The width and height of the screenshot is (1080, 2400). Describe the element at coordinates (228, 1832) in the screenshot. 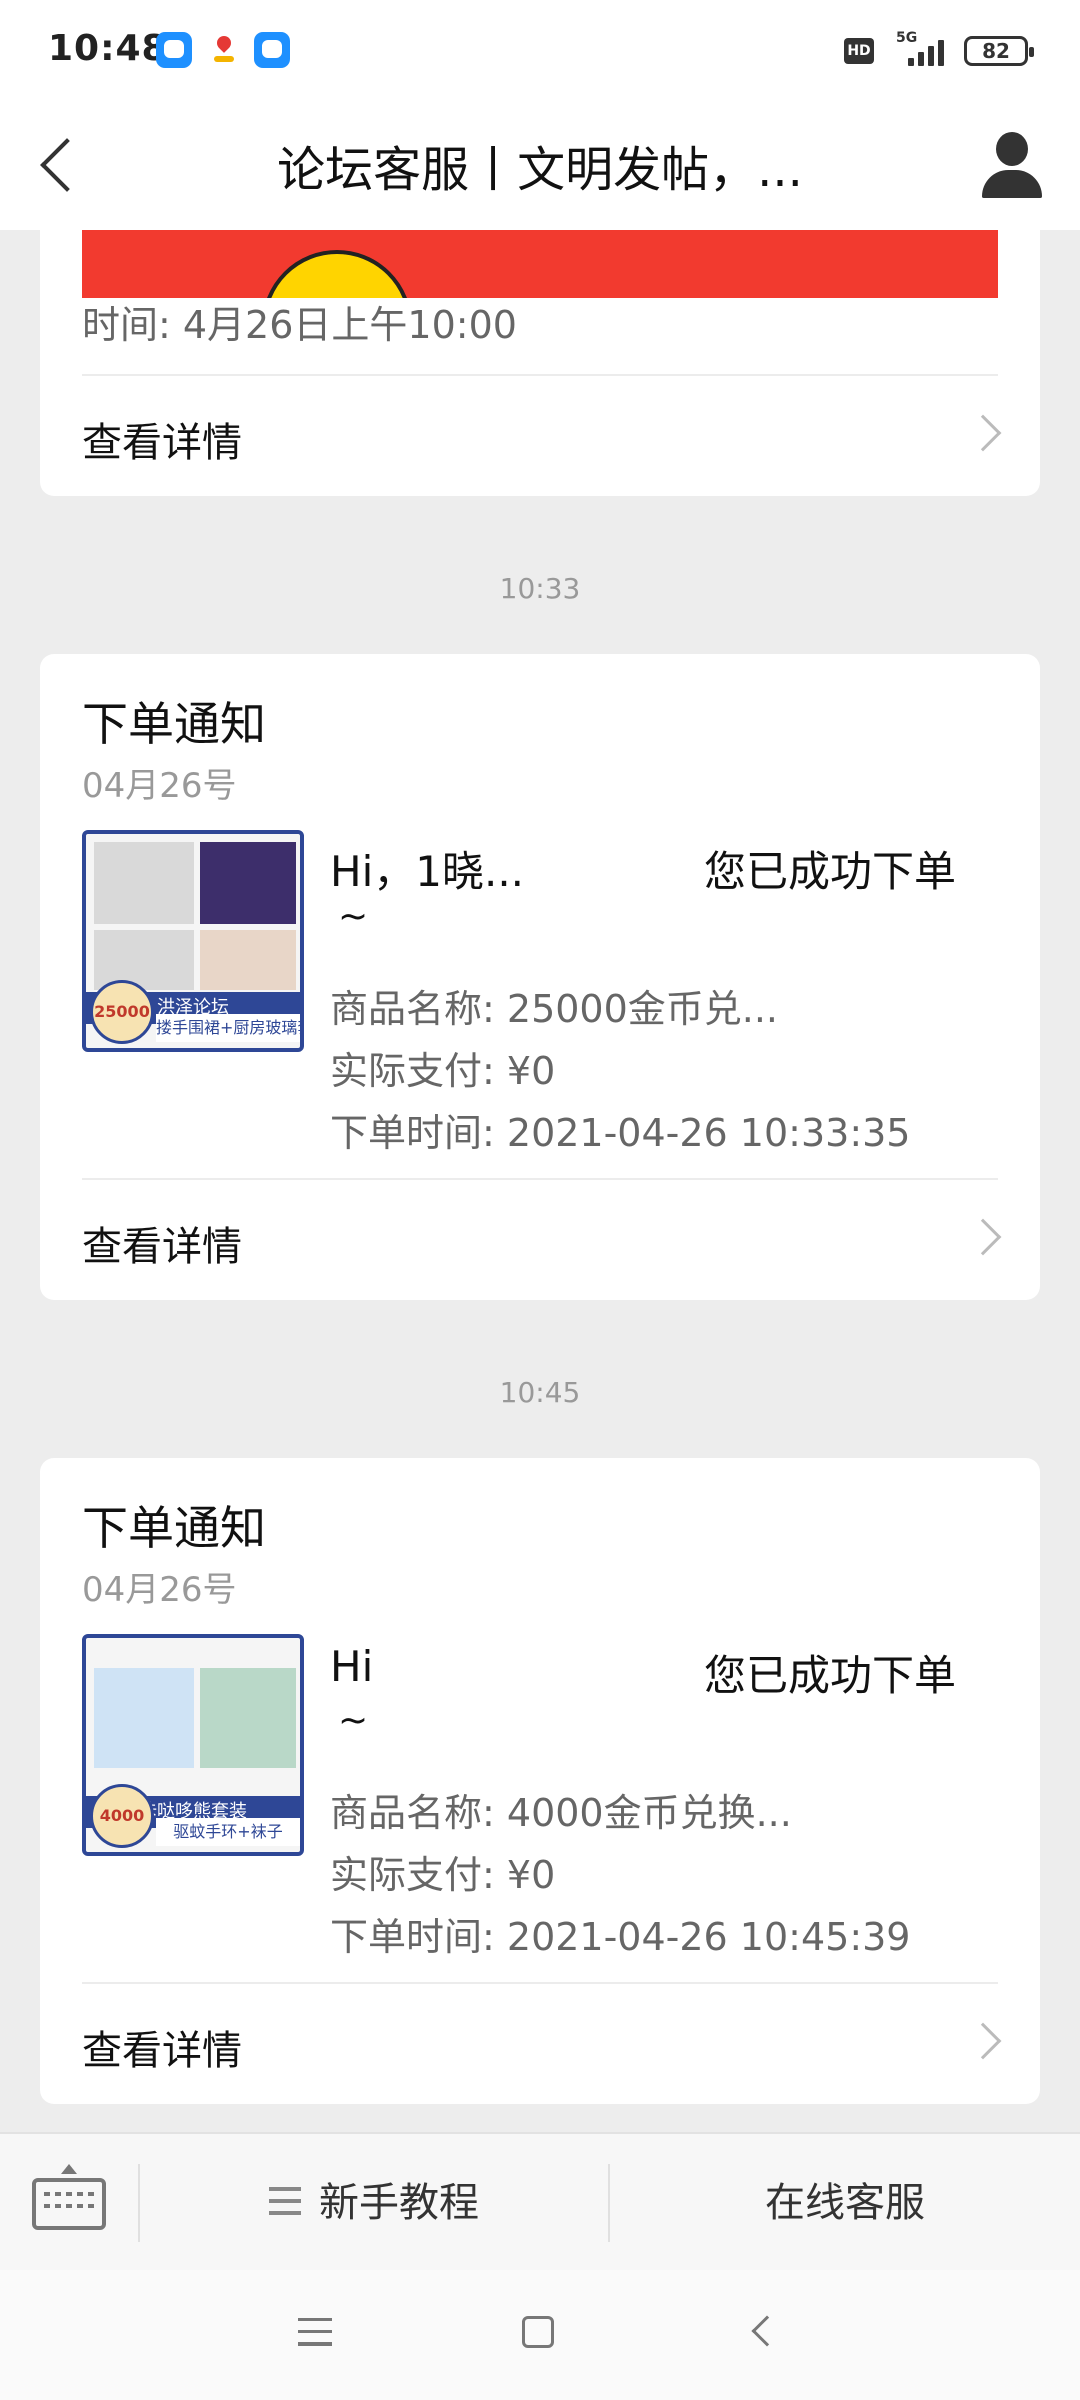

I see `thumbnail-caption: 驱蚊手环+袜子` at that location.